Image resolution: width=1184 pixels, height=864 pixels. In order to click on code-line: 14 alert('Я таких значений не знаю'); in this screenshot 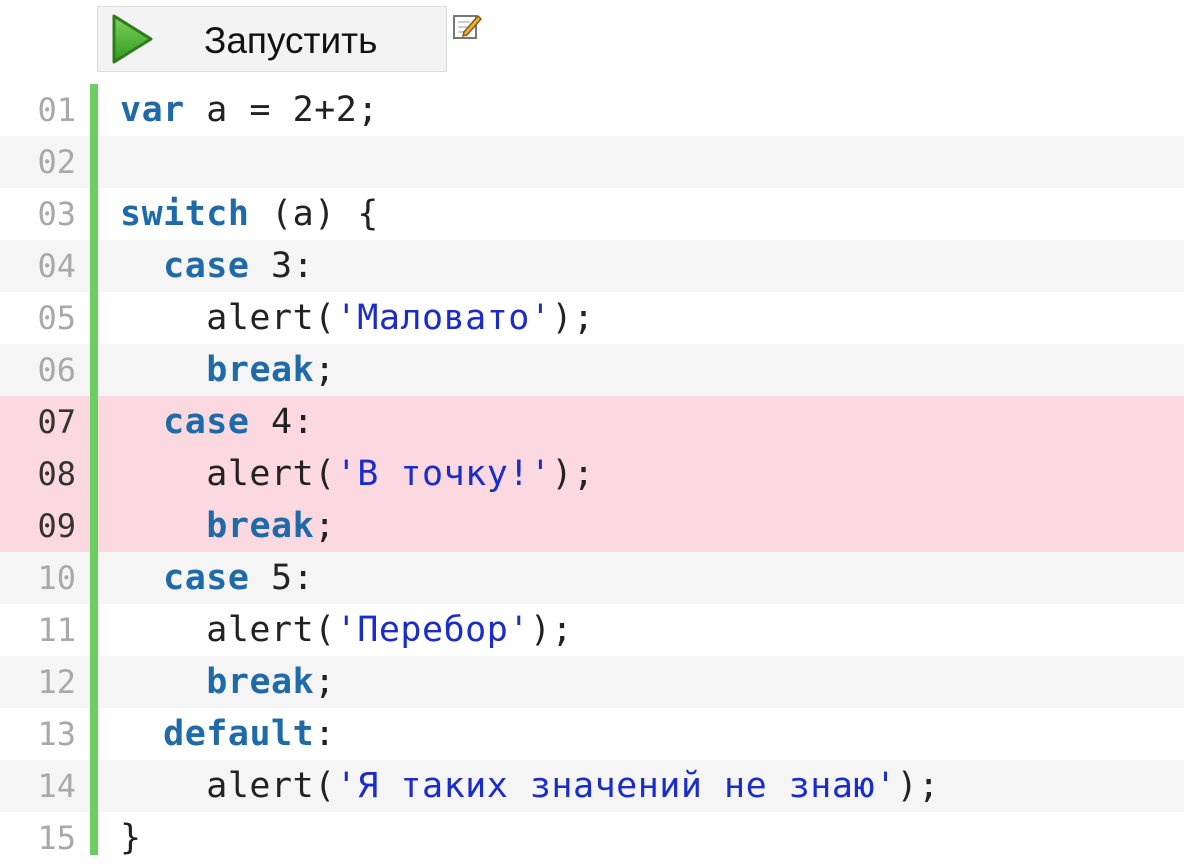, I will do `click(592, 786)`.